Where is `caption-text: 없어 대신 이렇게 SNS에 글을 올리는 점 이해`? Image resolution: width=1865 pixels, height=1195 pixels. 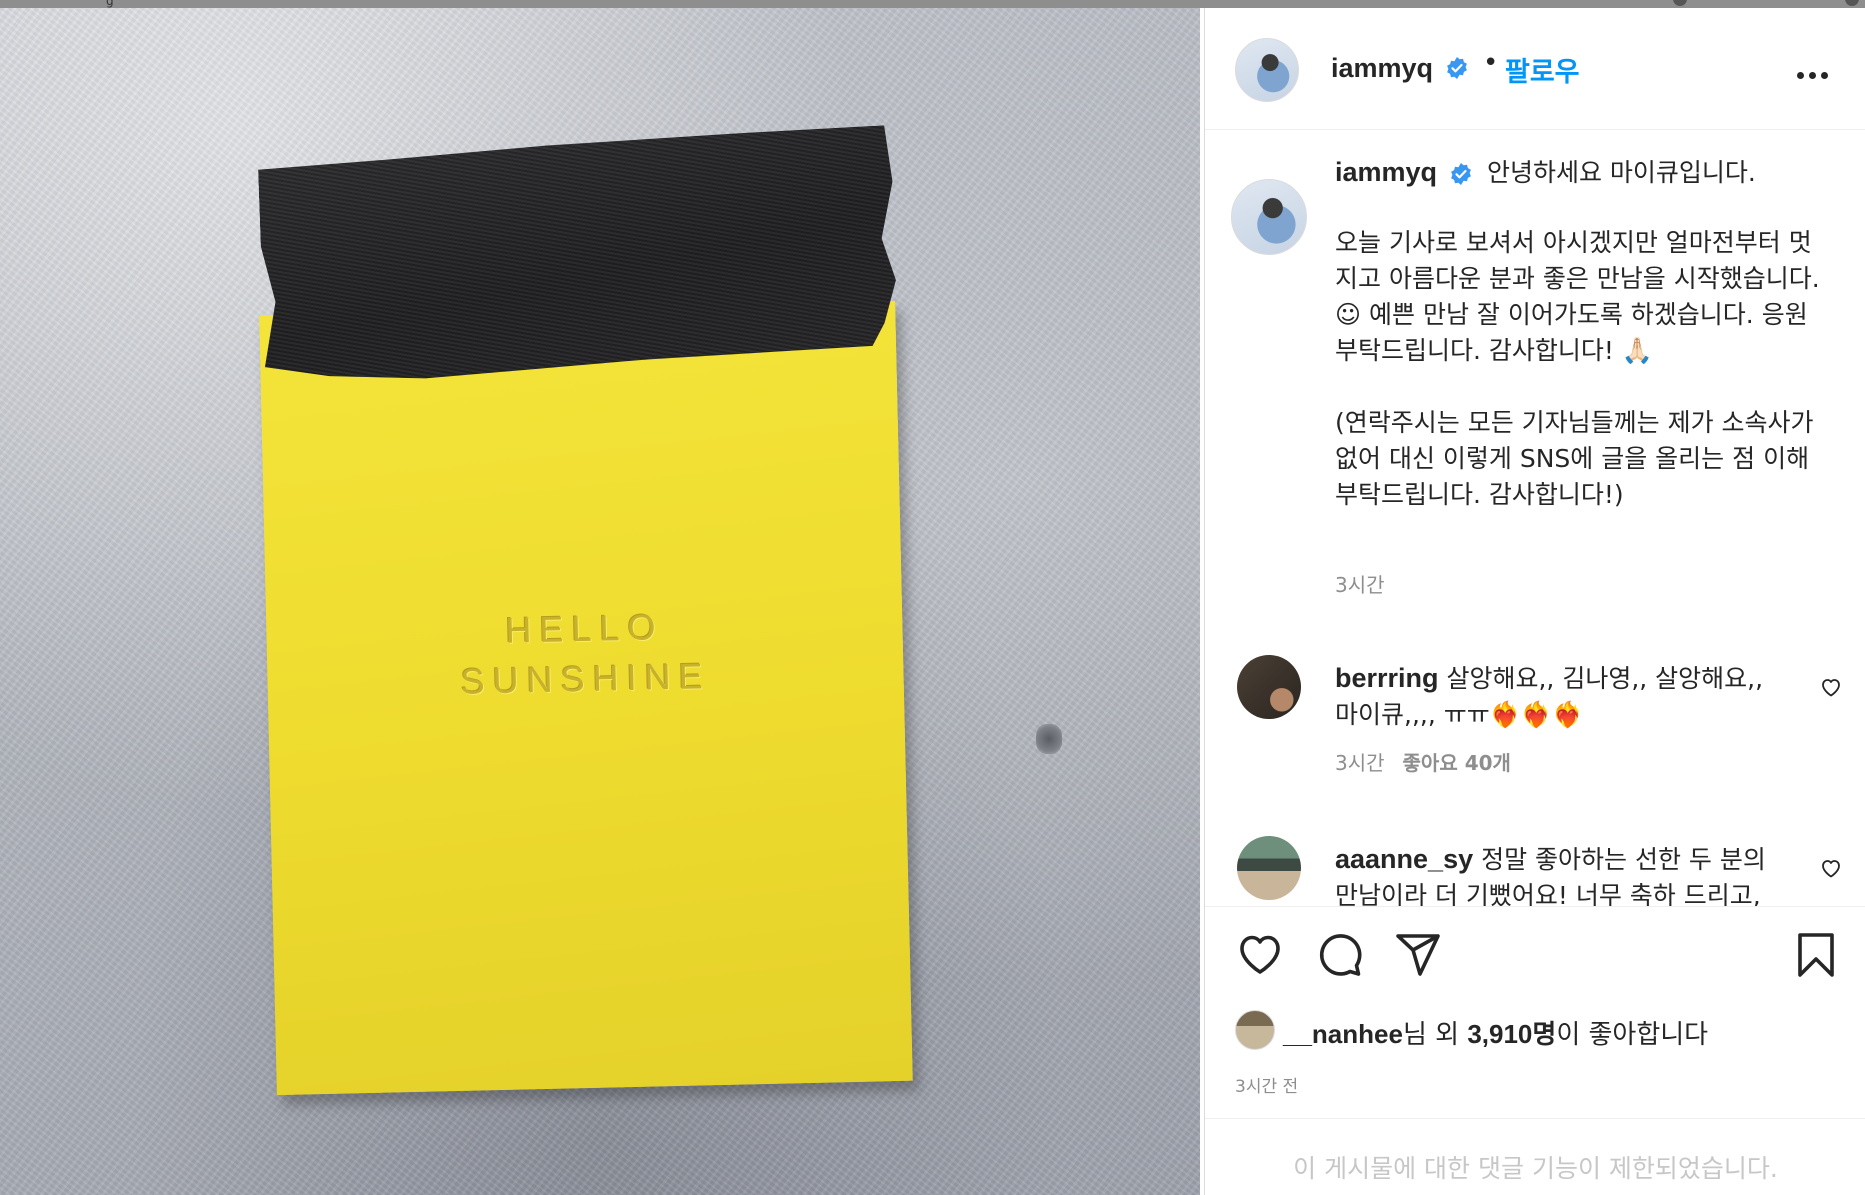 caption-text: 없어 대신 이렇게 SNS에 글을 올리는 점 이해 is located at coordinates (1572, 458).